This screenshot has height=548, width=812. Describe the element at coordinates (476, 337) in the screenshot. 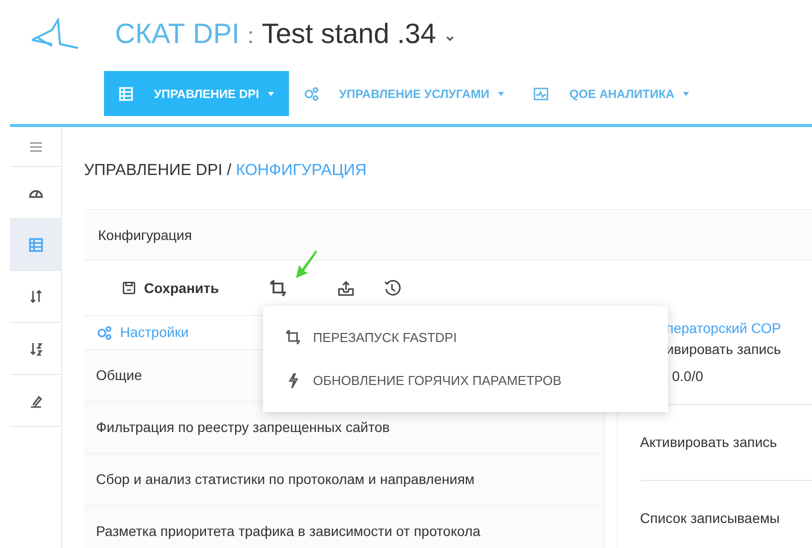

I see `menu-item: ПЕРЕЗАПУСК FASTDPI` at that location.